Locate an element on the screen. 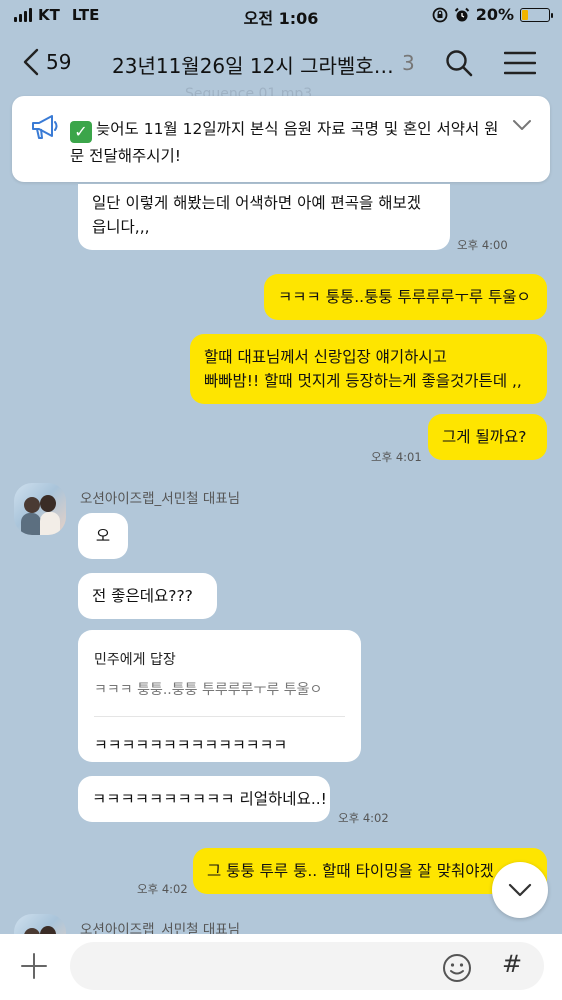  search-icon is located at coordinates (459, 63).